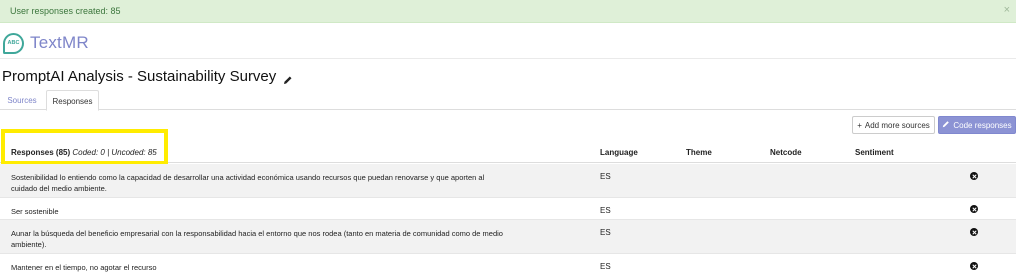 This screenshot has height=276, width=1016. Describe the element at coordinates (619, 152) in the screenshot. I see `language-column-header: Language` at that location.